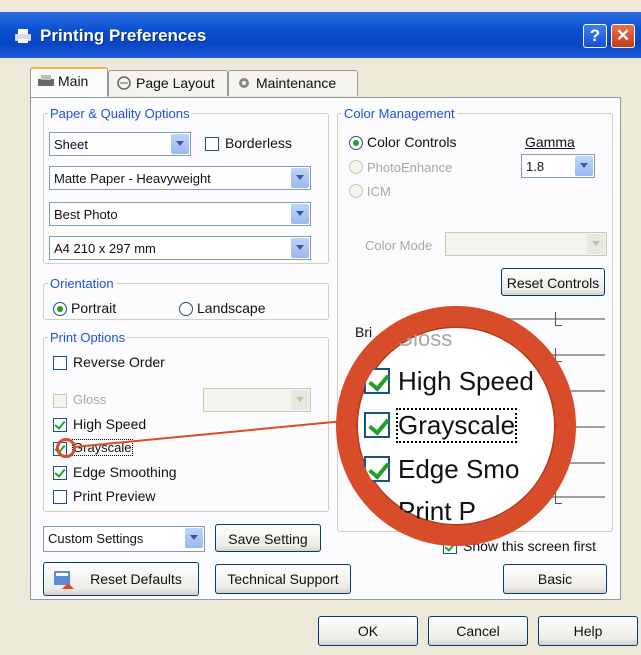  I want to click on high-speed-label: High Speed, so click(110, 424).